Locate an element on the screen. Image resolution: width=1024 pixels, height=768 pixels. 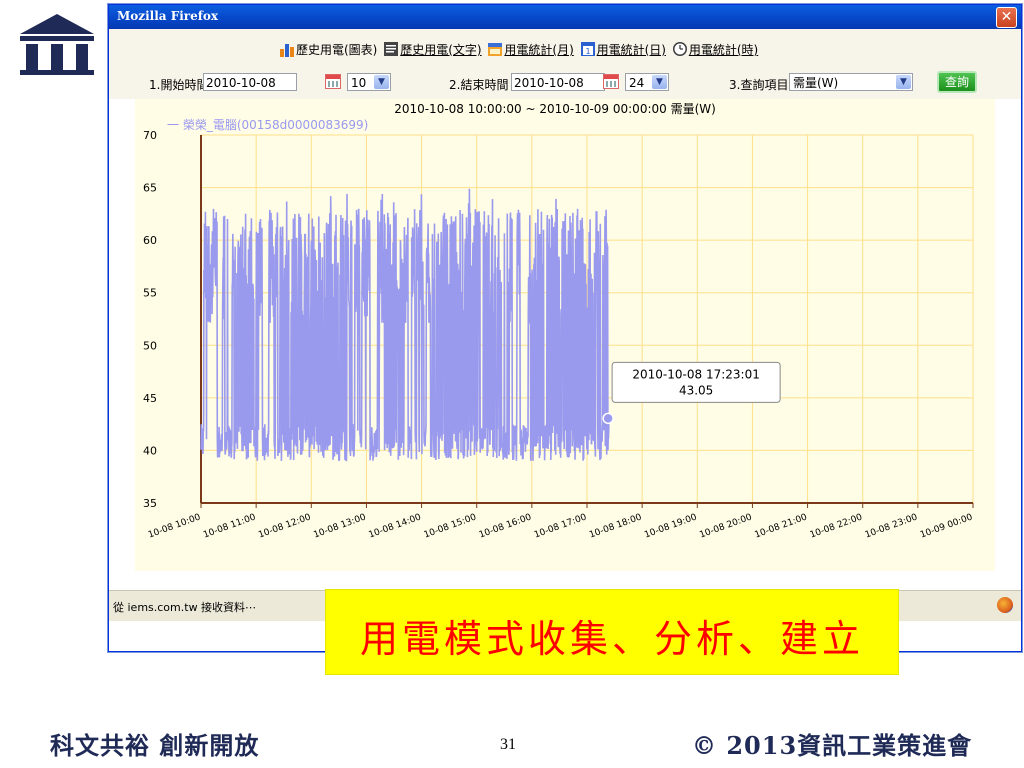
query-button: 查詢 is located at coordinates (957, 82).